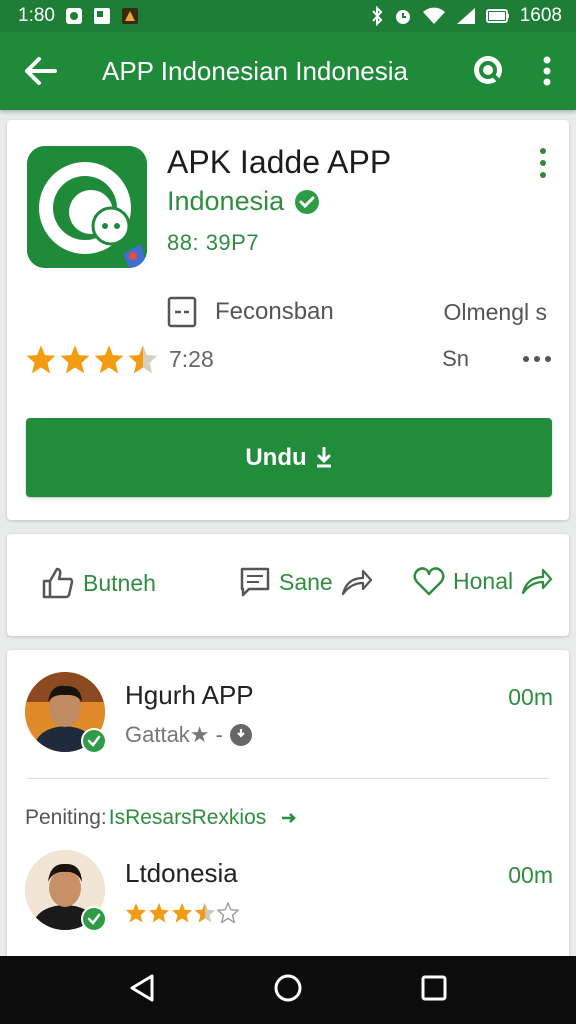 Image resolution: width=576 pixels, height=1024 pixels. Describe the element at coordinates (36, 15) in the screenshot. I see `status-time: 1:80` at that location.